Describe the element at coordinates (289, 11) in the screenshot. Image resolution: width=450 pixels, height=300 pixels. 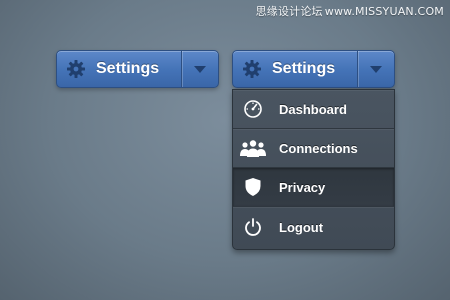
I see `watermark-site-name: 思缘设计论坛` at that location.